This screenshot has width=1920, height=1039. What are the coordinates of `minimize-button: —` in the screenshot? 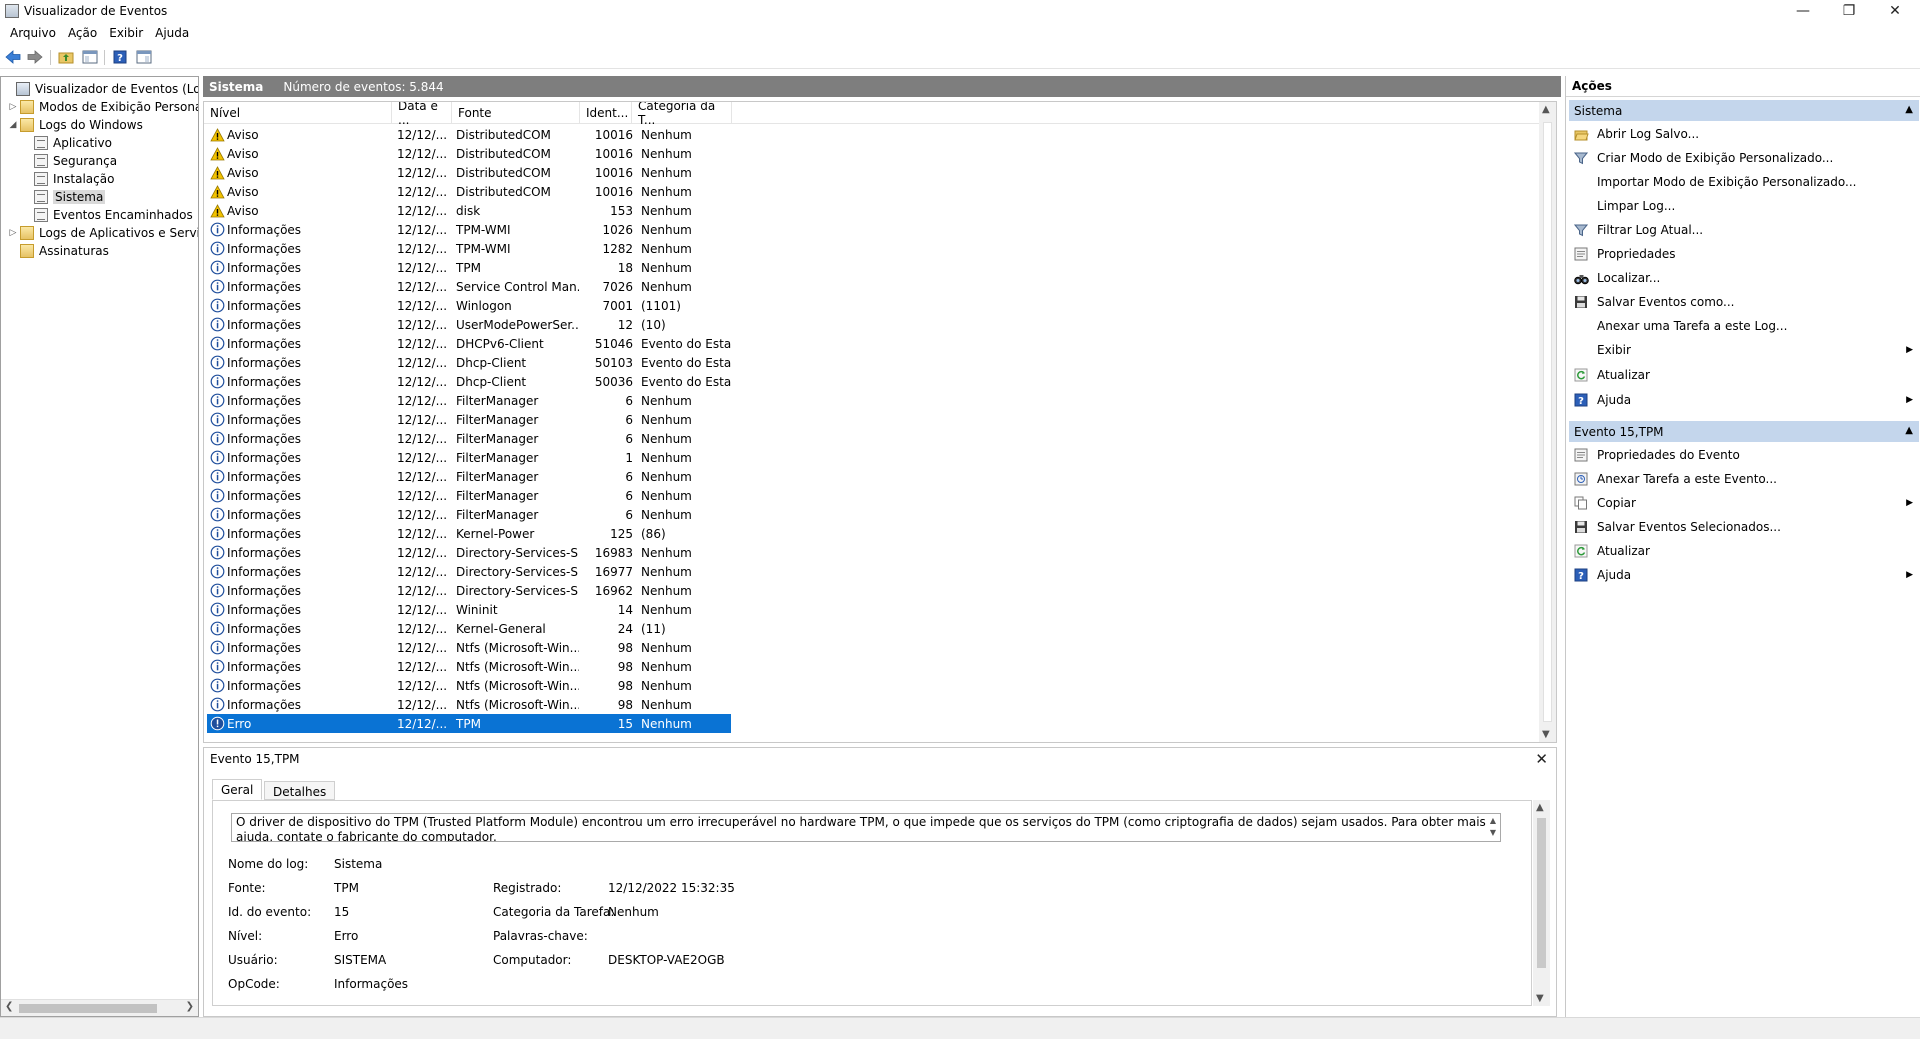 It's located at (1803, 11).